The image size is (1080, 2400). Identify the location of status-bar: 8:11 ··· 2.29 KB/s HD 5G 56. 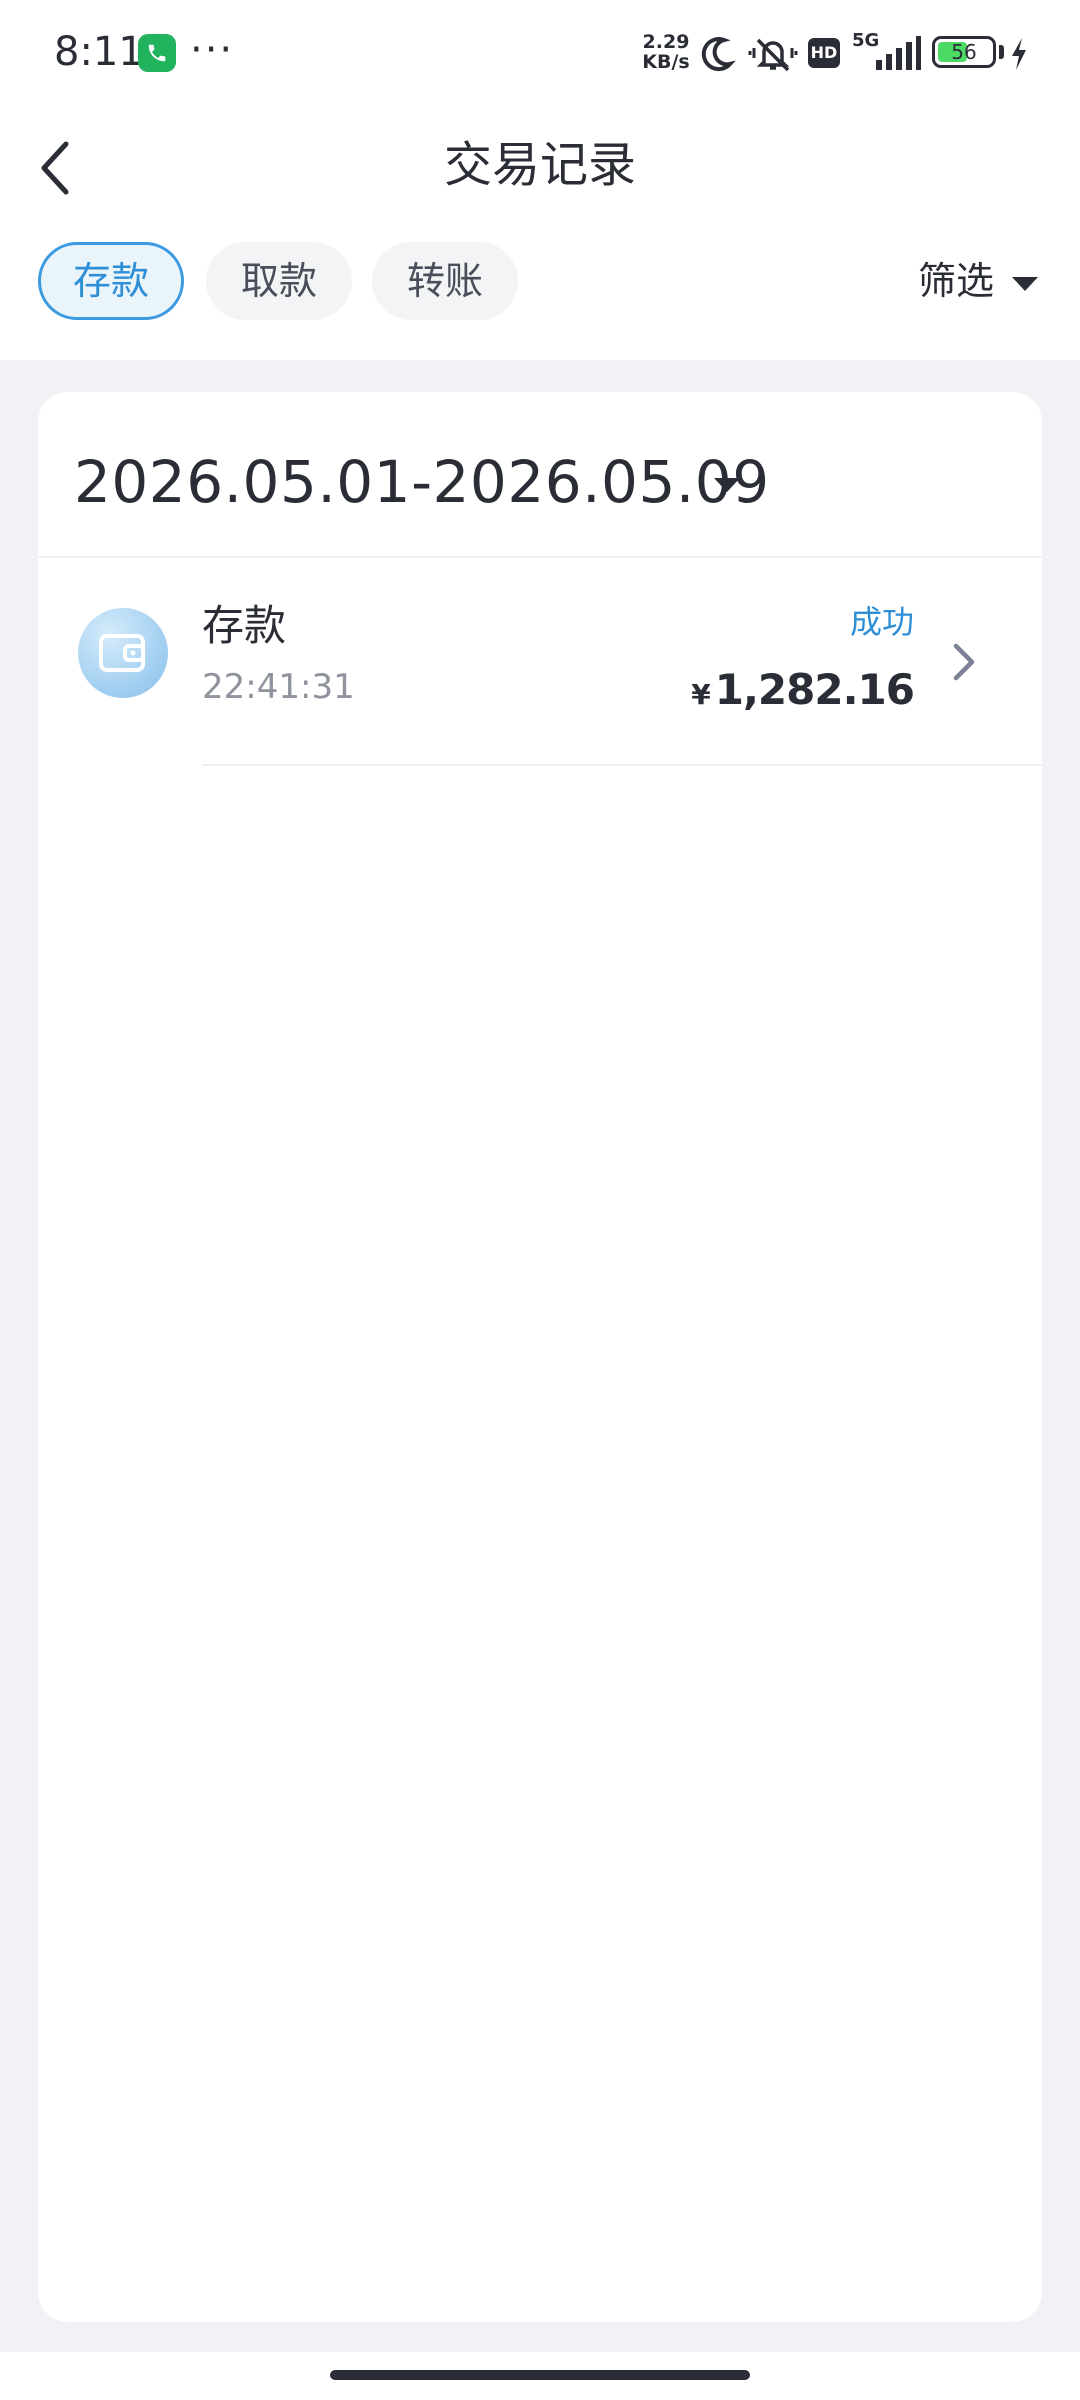
(540, 52).